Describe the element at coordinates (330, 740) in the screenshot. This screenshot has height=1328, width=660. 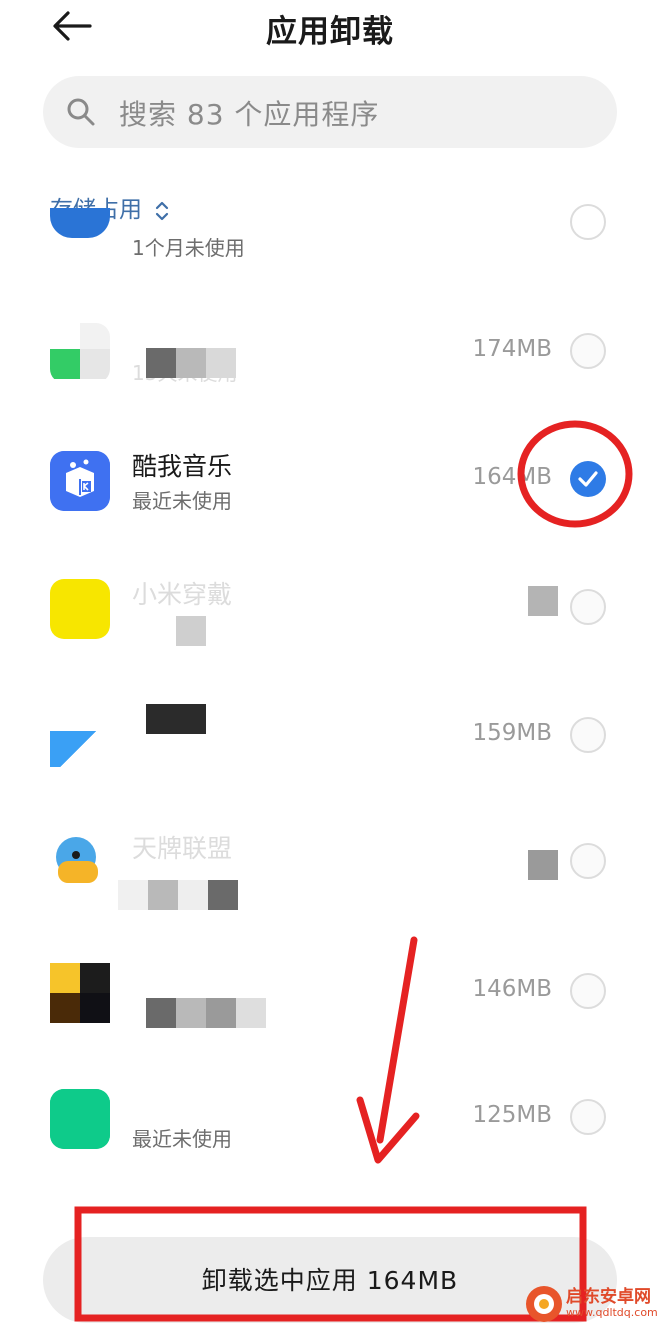
I see `app-row: 159MB` at that location.